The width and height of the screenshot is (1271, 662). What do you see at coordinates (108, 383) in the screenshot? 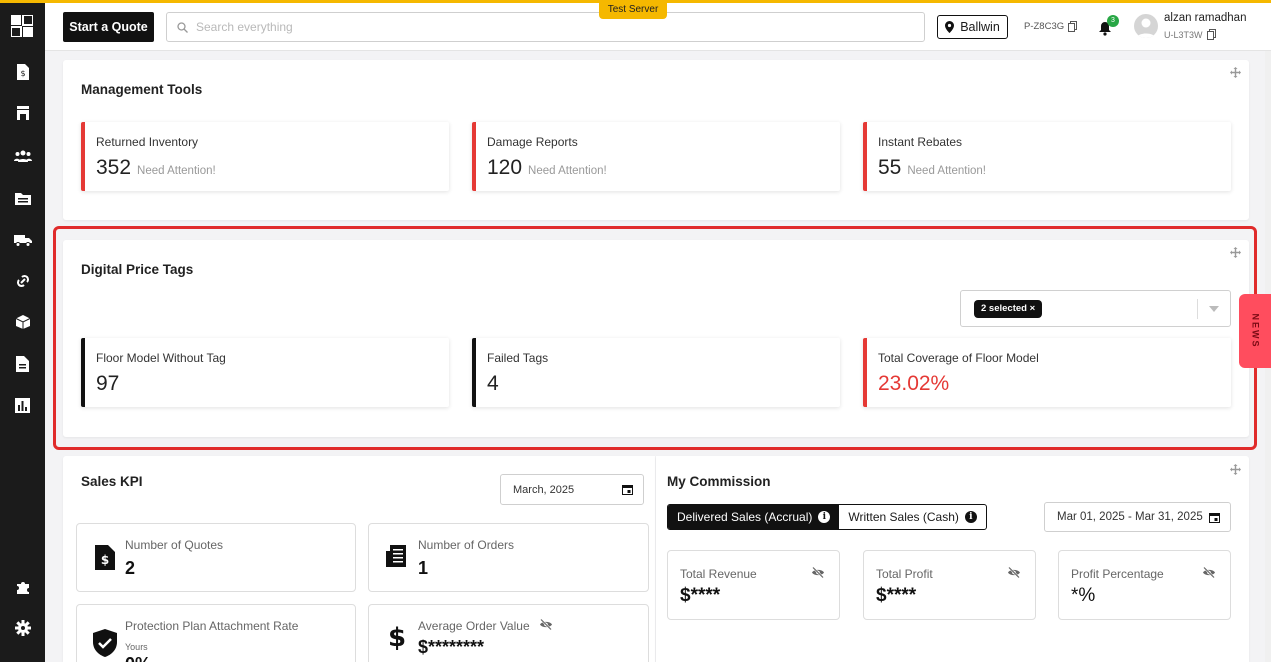
I see `card-value: 97` at bounding box center [108, 383].